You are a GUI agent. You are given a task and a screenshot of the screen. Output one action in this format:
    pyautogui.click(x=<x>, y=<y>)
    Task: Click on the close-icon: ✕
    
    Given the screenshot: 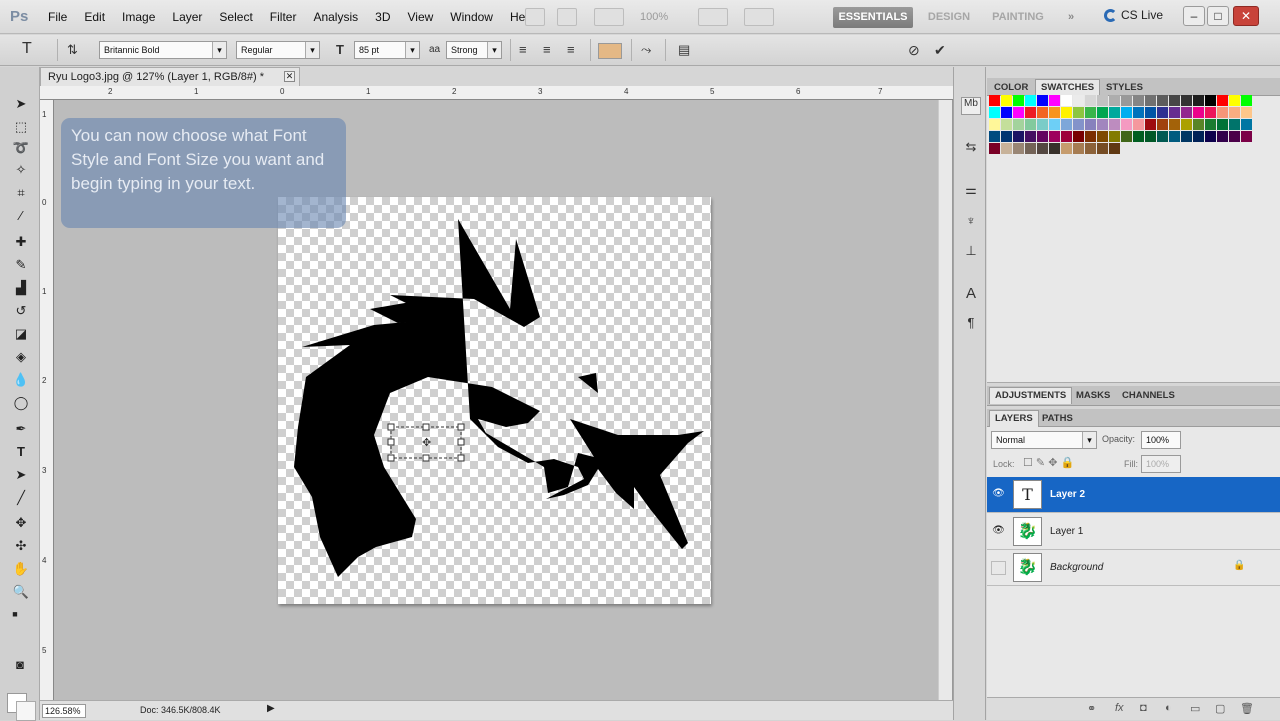 What is the action you would take?
    pyautogui.click(x=289, y=76)
    